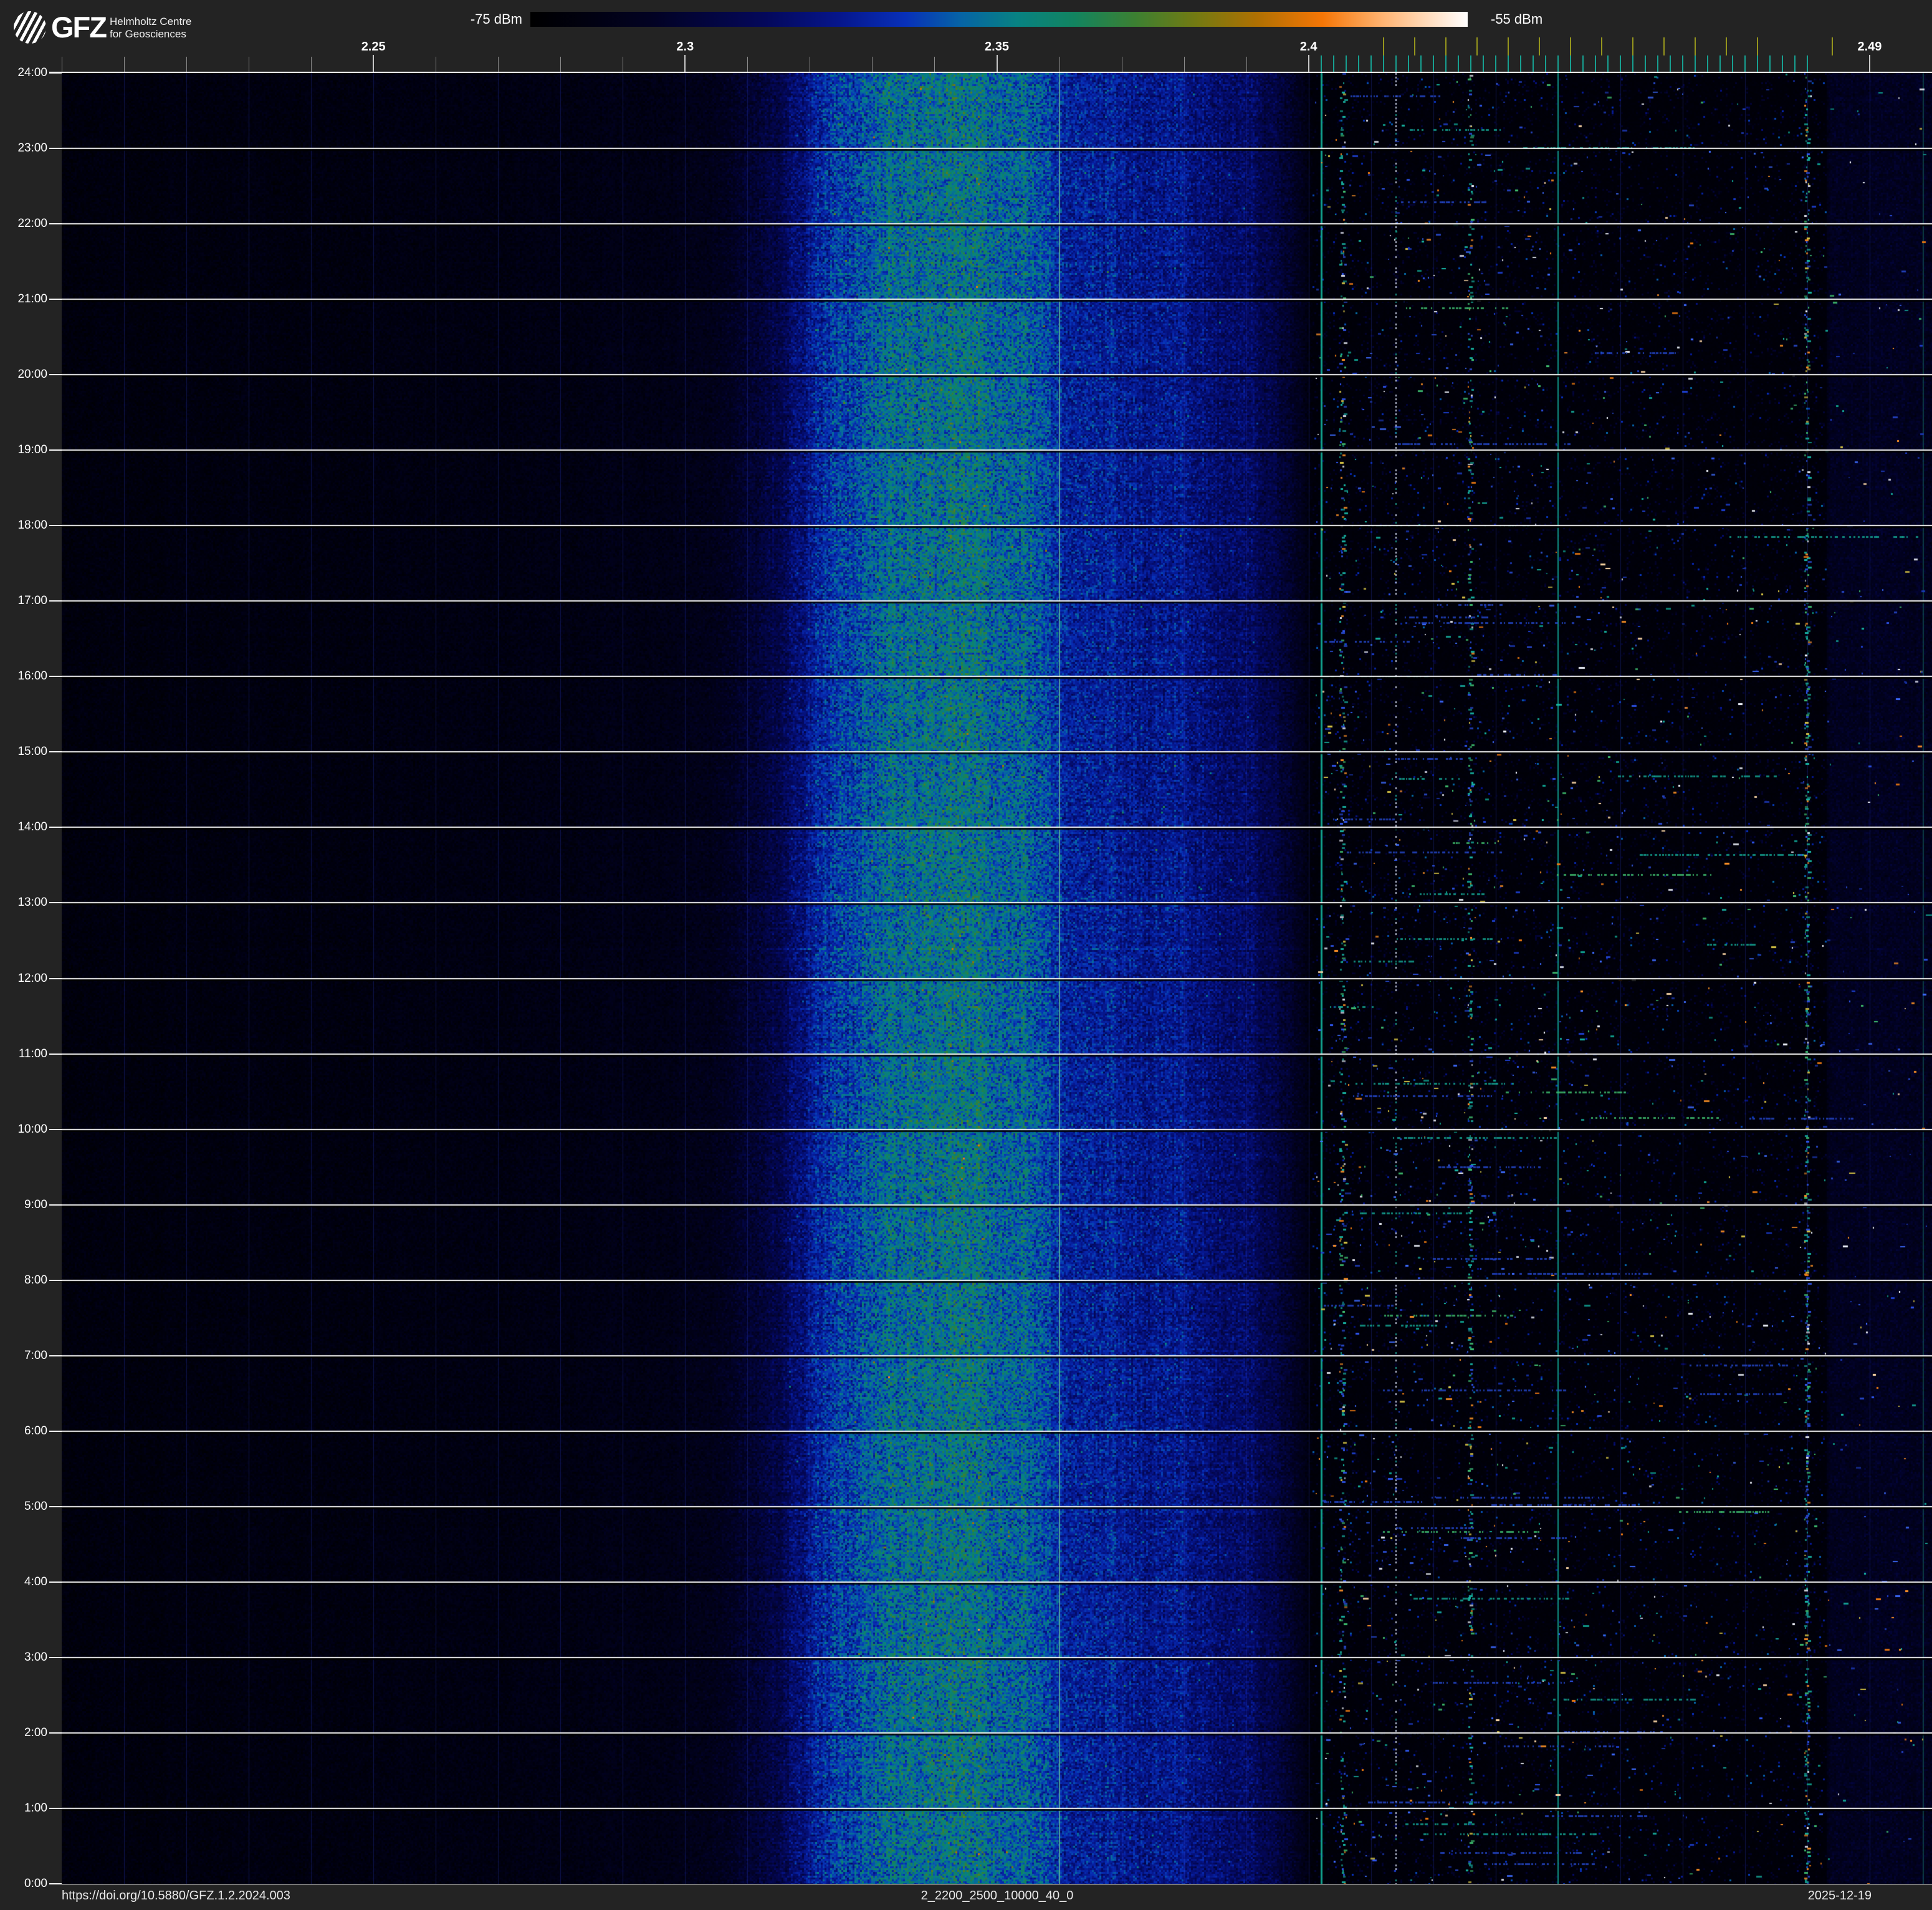 The width and height of the screenshot is (1932, 1910). What do you see at coordinates (35, 1204) in the screenshot?
I see `time-axis-label: 9:00` at bounding box center [35, 1204].